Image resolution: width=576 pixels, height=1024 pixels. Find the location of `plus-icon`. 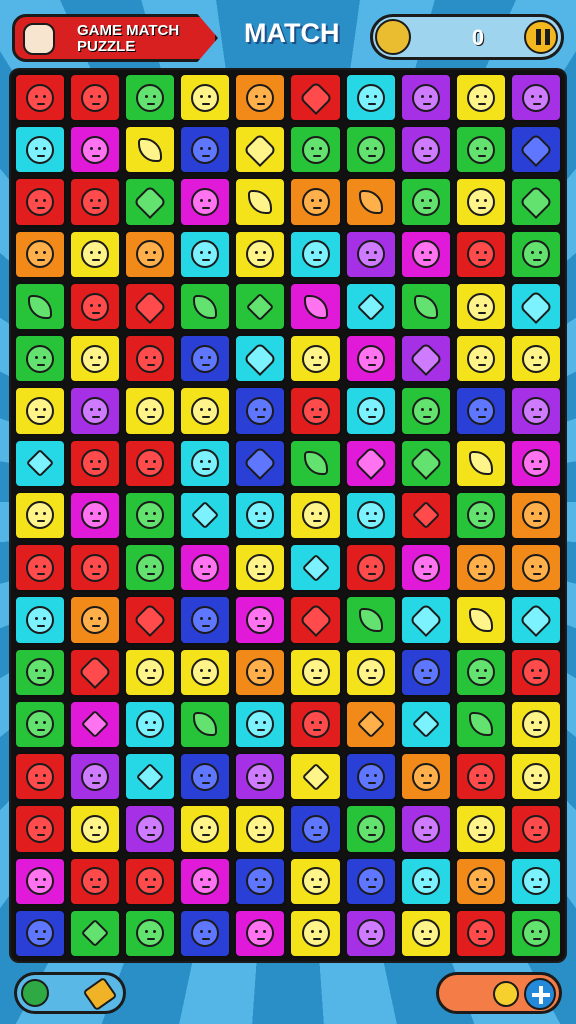

plus-icon is located at coordinates (540, 994).